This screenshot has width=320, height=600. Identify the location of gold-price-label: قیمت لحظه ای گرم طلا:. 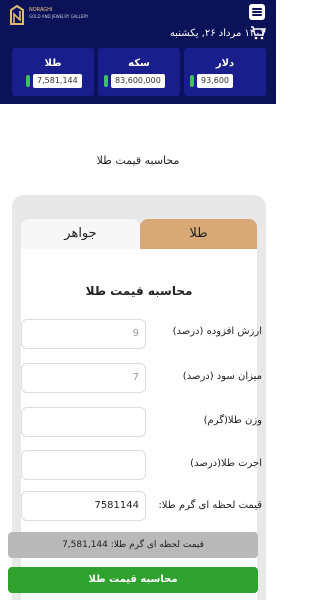
(210, 505).